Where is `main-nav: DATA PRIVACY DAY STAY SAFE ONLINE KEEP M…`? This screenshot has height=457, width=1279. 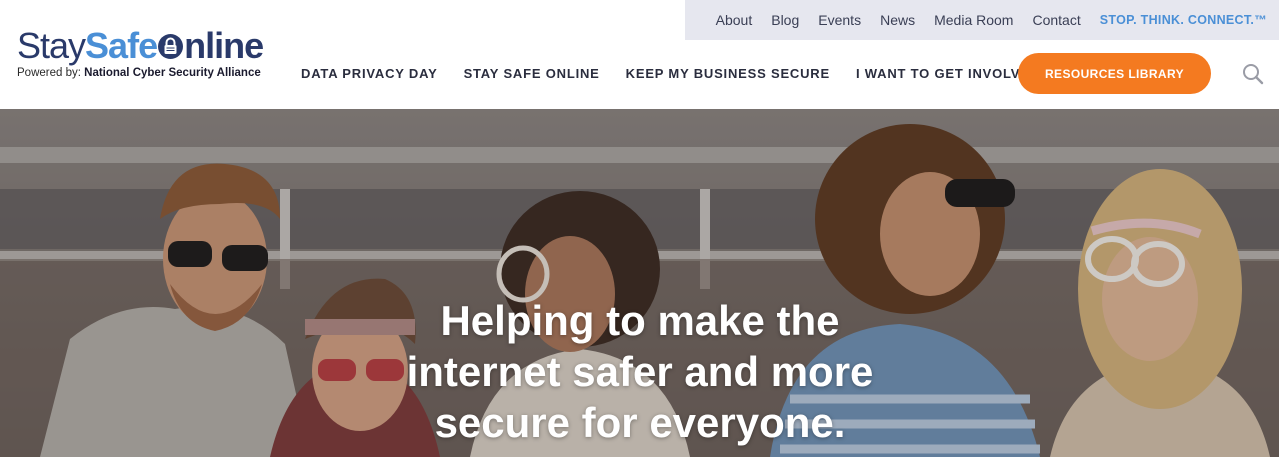 main-nav: DATA PRIVACY DAY STAY SAFE ONLINE KEEP M… is located at coordinates (683, 73).